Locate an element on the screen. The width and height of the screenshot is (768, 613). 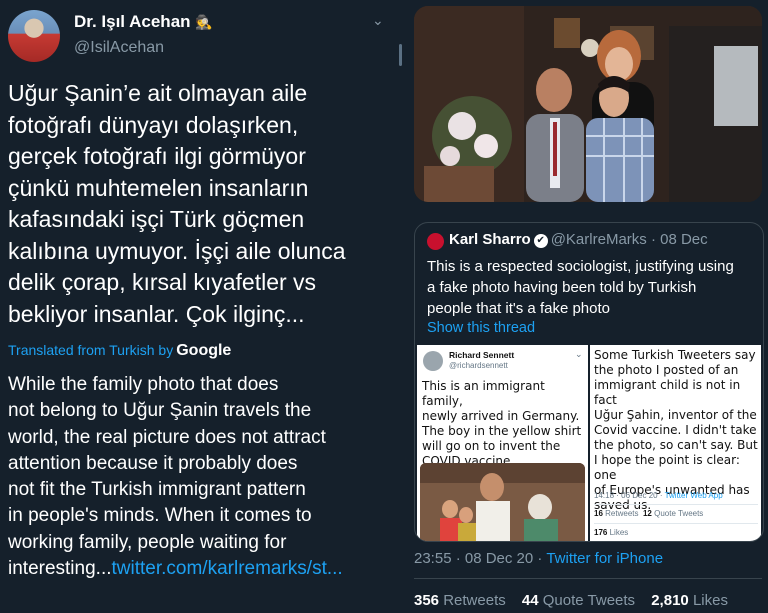
likes-stat: 2,810 Likes is located at coordinates (689, 600).